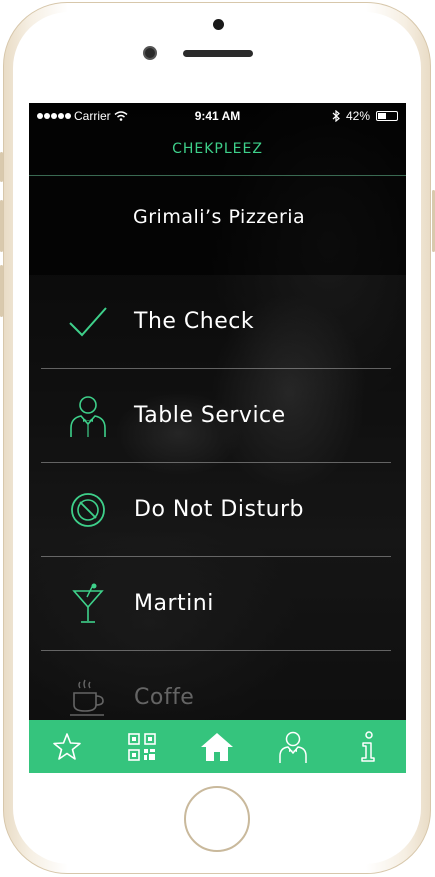 The width and height of the screenshot is (435, 877). What do you see at coordinates (218, 53) in the screenshot?
I see `earpiece-speaker` at bounding box center [218, 53].